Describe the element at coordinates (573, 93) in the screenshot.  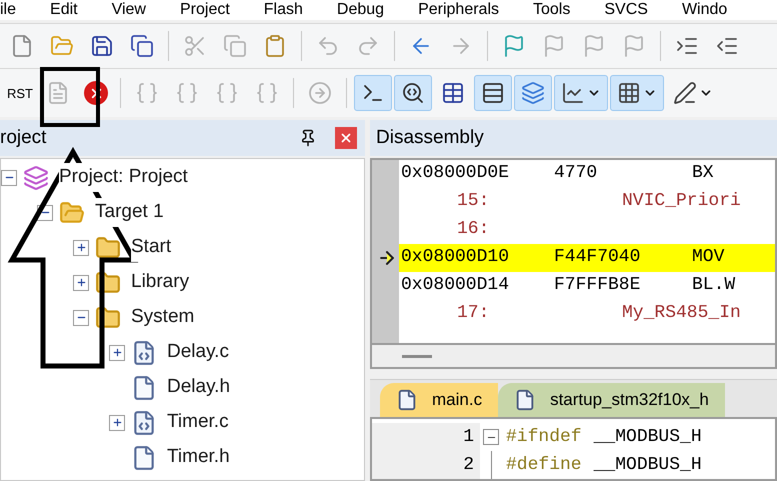
I see `watch-icon` at that location.